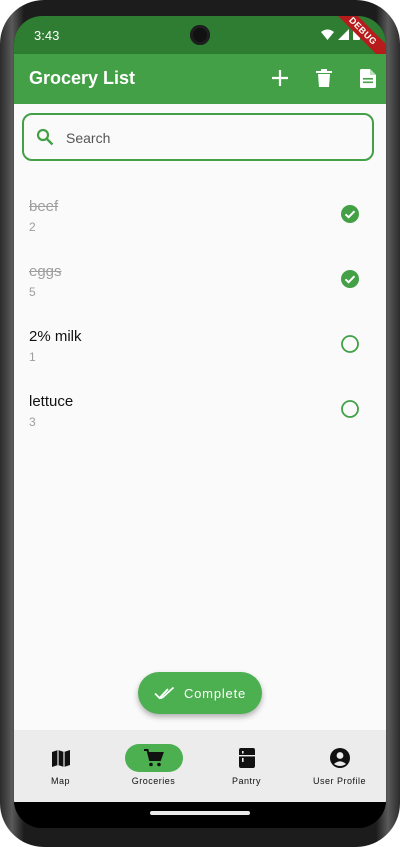 The width and height of the screenshot is (400, 847). Describe the element at coordinates (153, 781) in the screenshot. I see `nav-label: Groceries` at that location.